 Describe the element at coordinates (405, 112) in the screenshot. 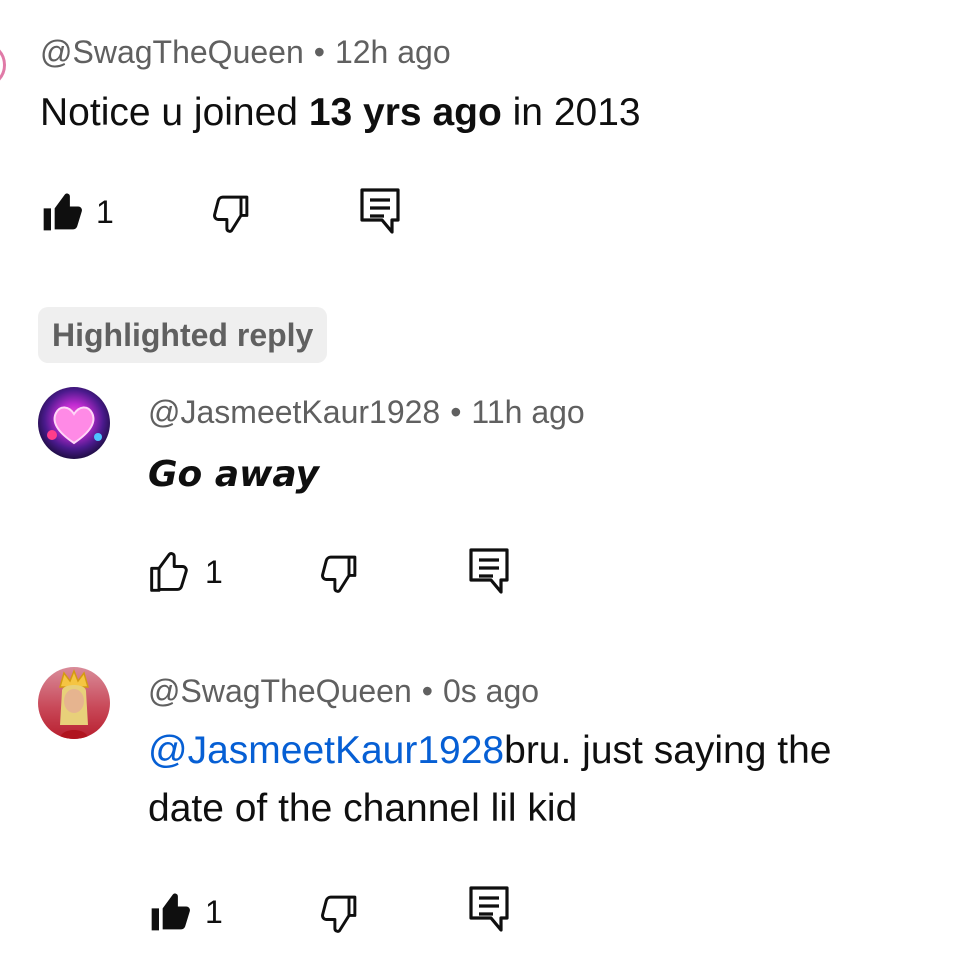

I see `comment-text-bold: 13 yrs ago` at that location.